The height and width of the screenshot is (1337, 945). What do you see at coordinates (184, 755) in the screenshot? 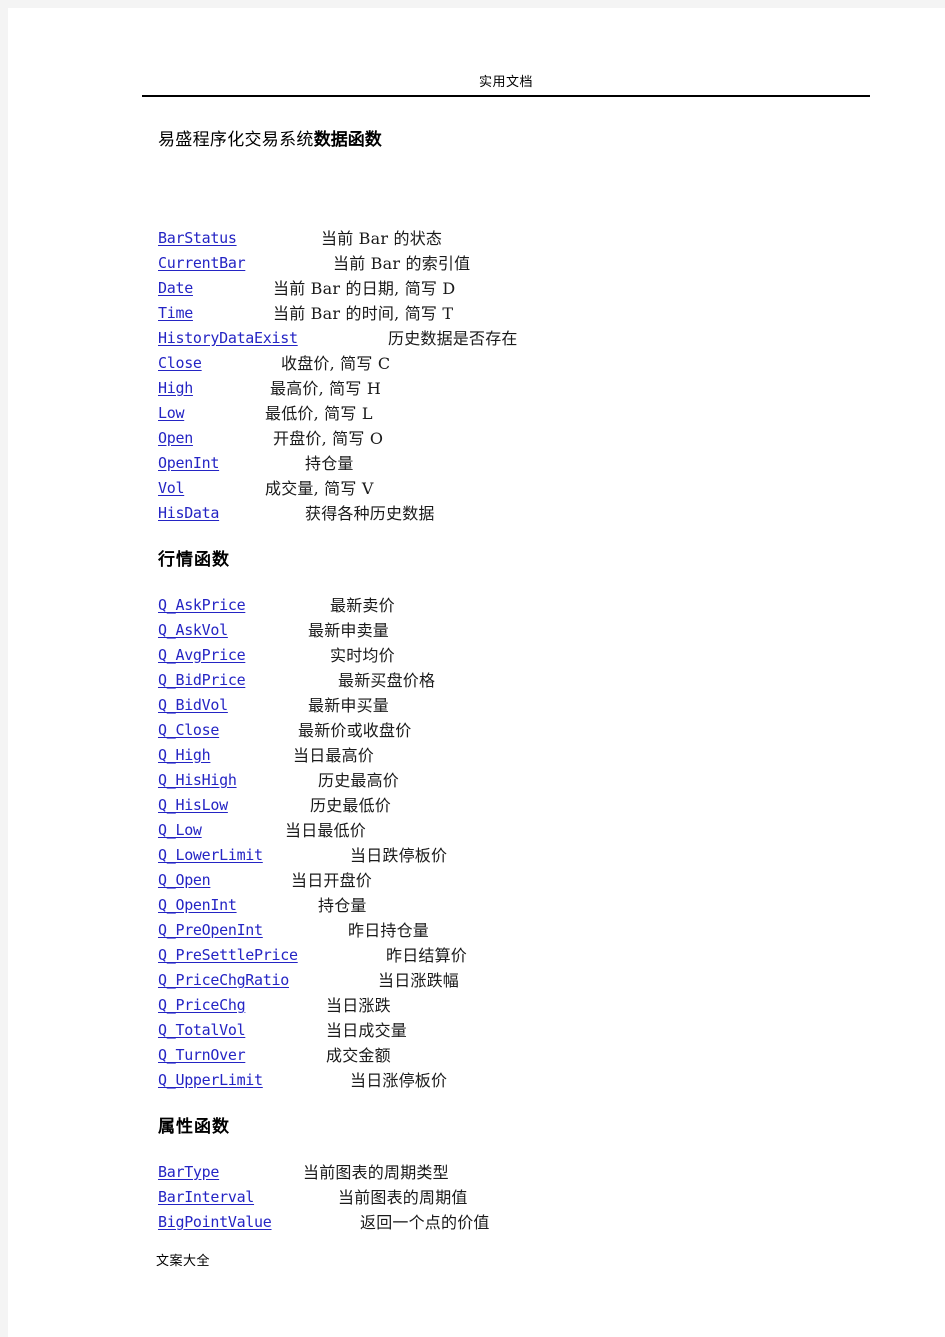
I see `function-link: Q_High` at bounding box center [184, 755].